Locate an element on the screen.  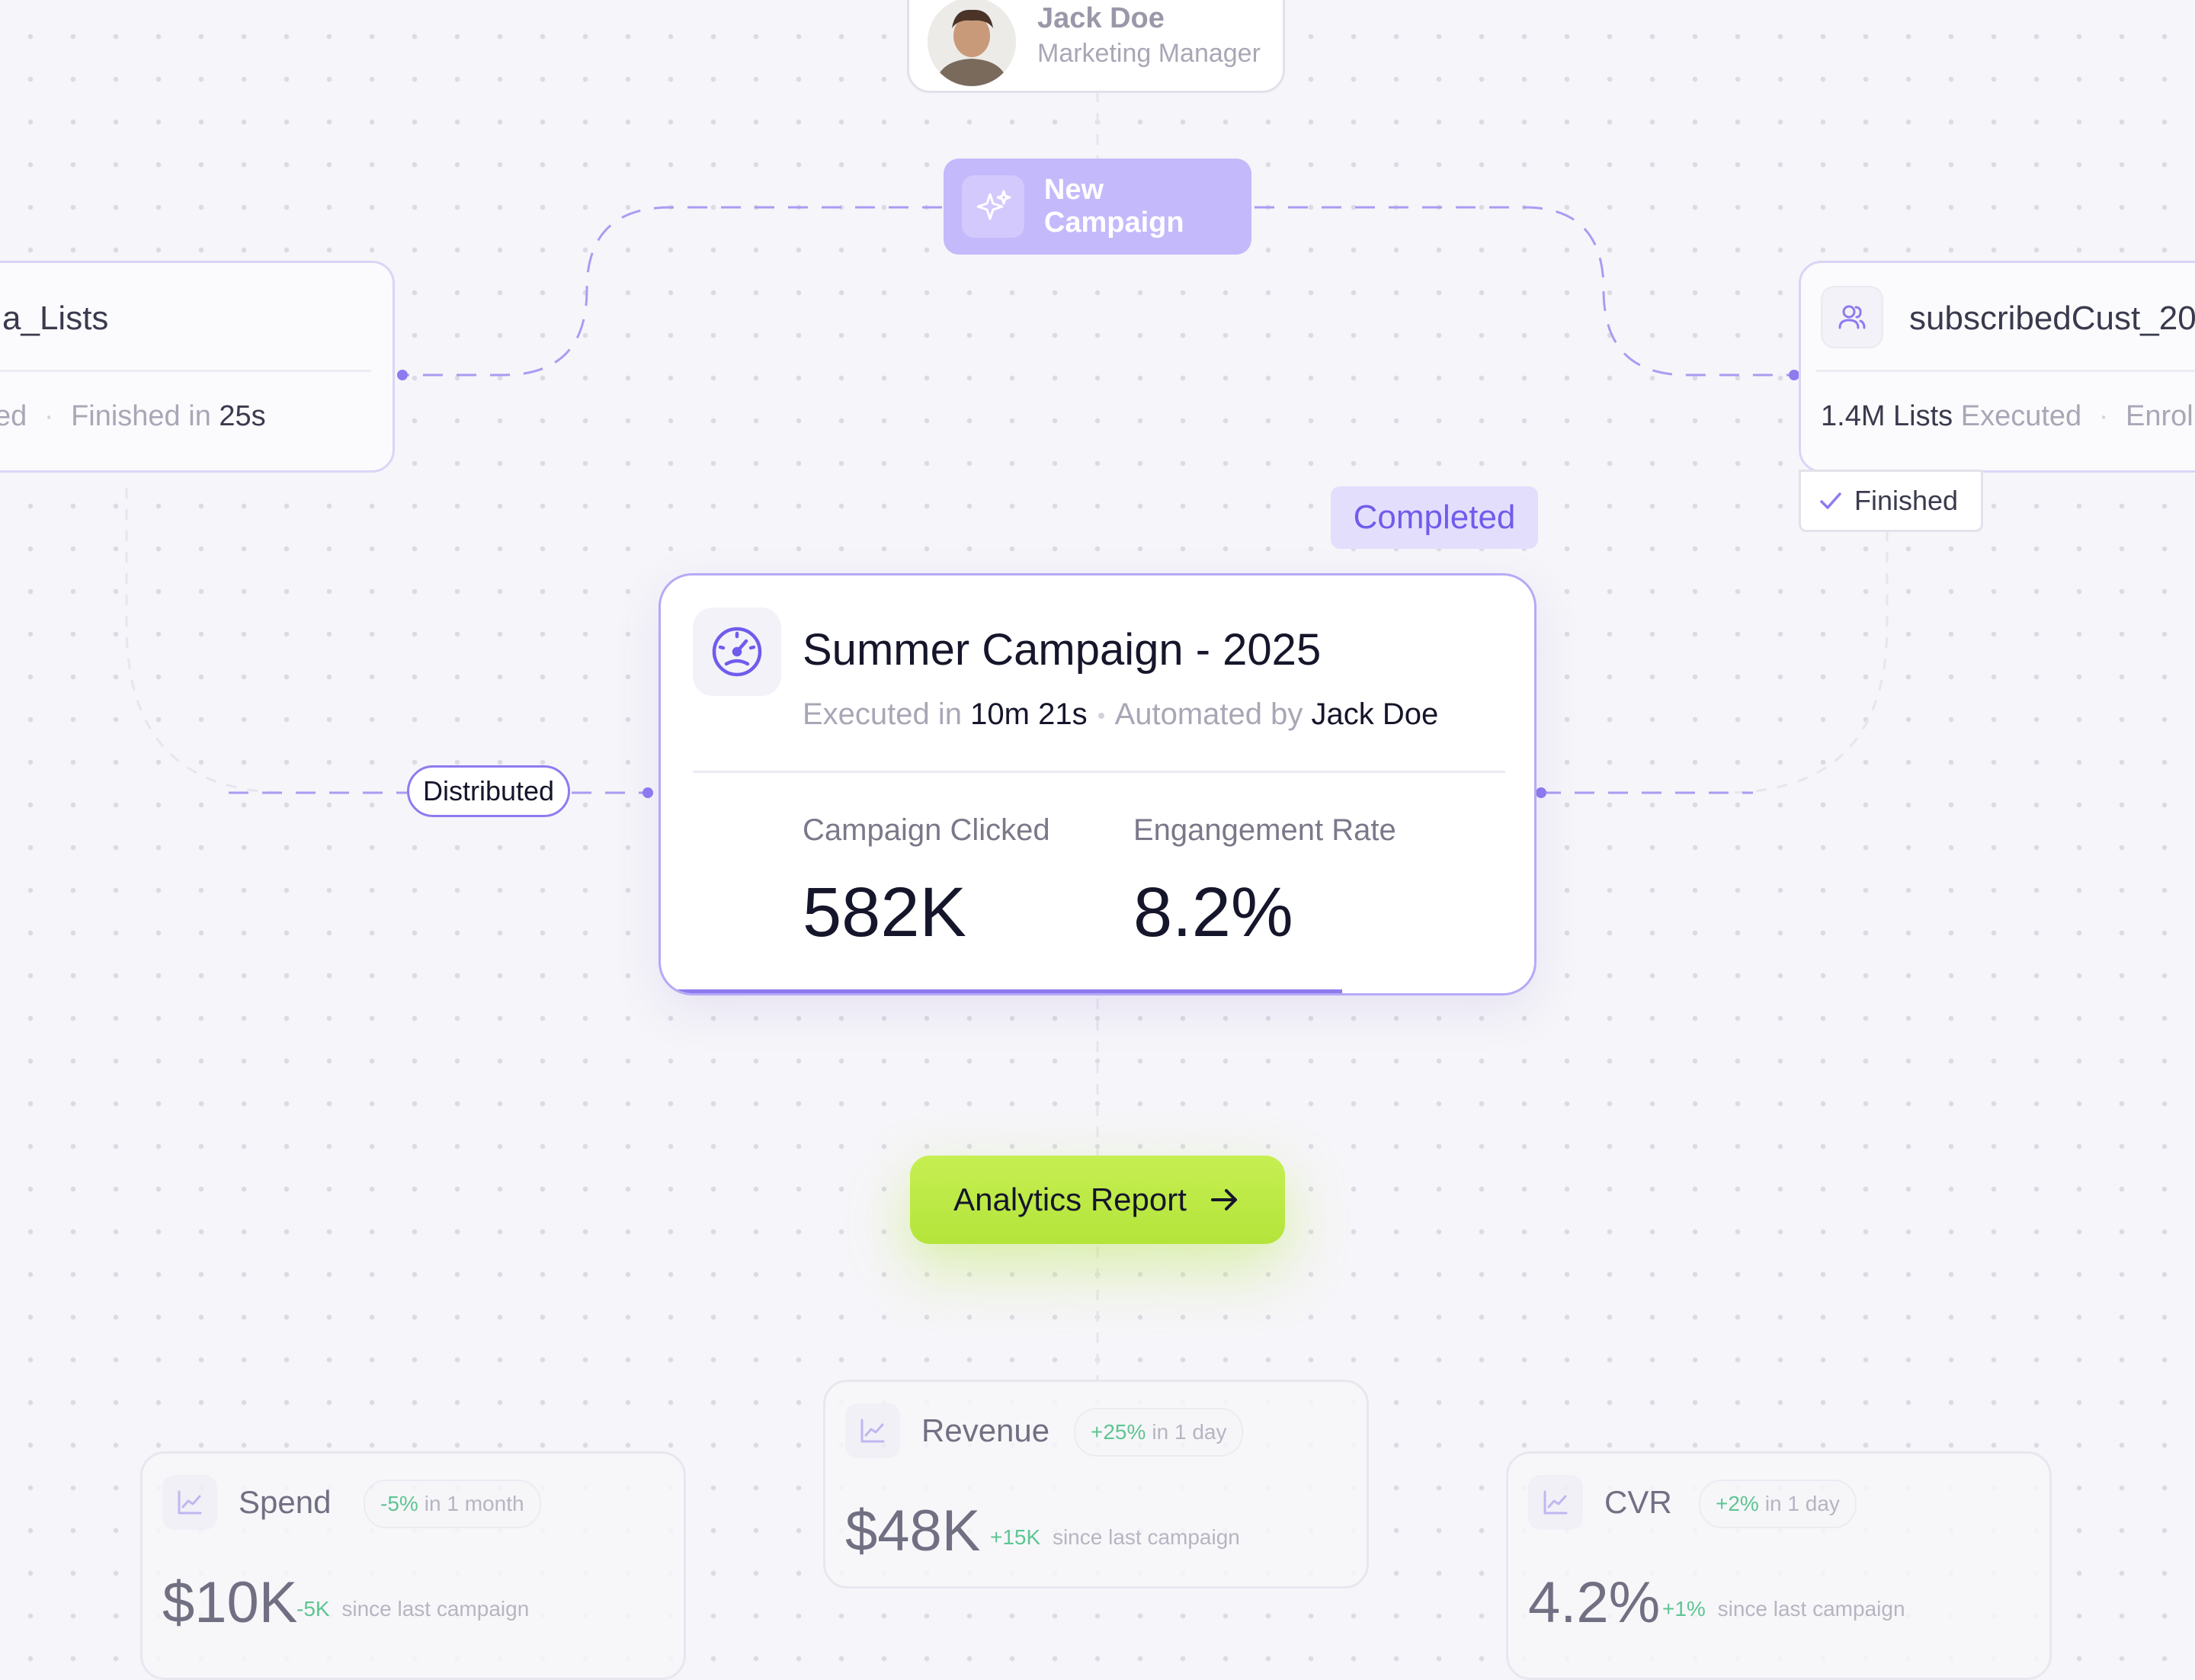
user-role: Marketing Manager is located at coordinates (1149, 53).